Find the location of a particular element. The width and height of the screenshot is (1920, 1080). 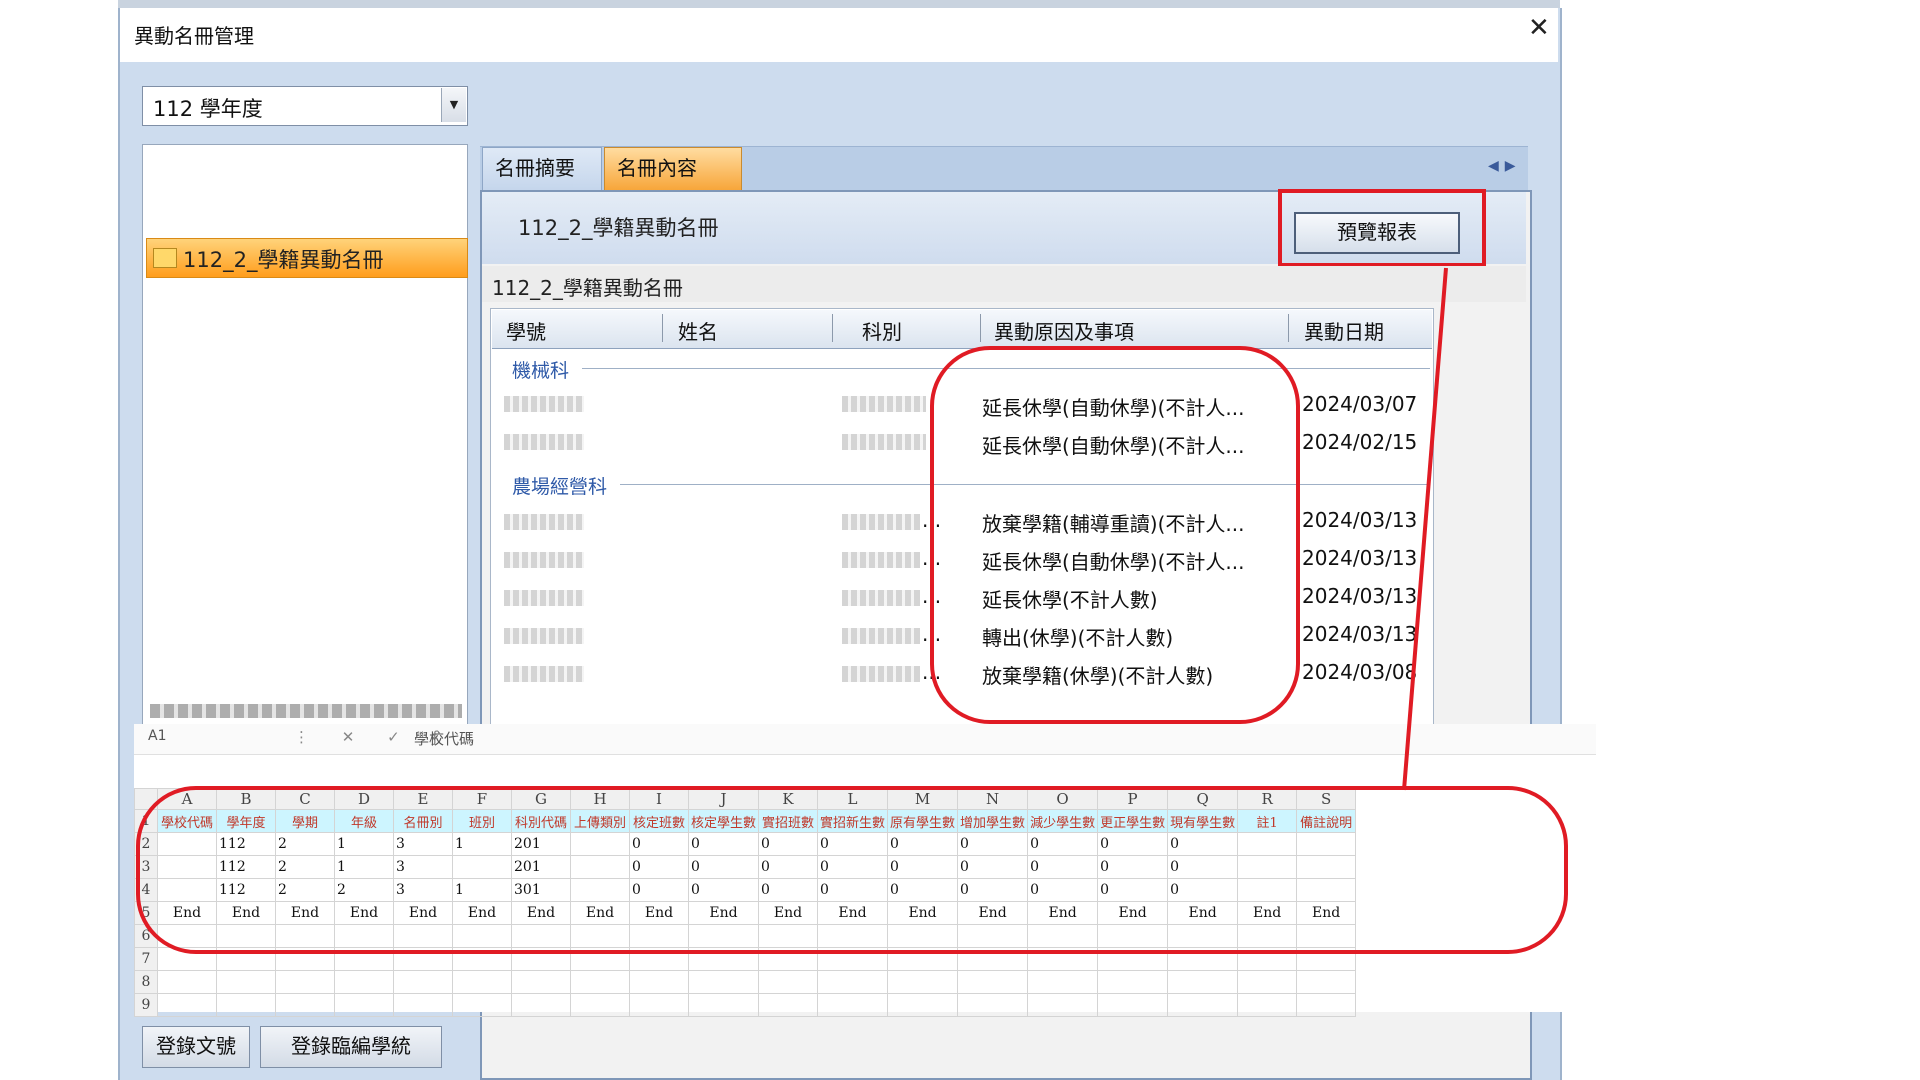

highlight-ellipse is located at coordinates (1115, 535).